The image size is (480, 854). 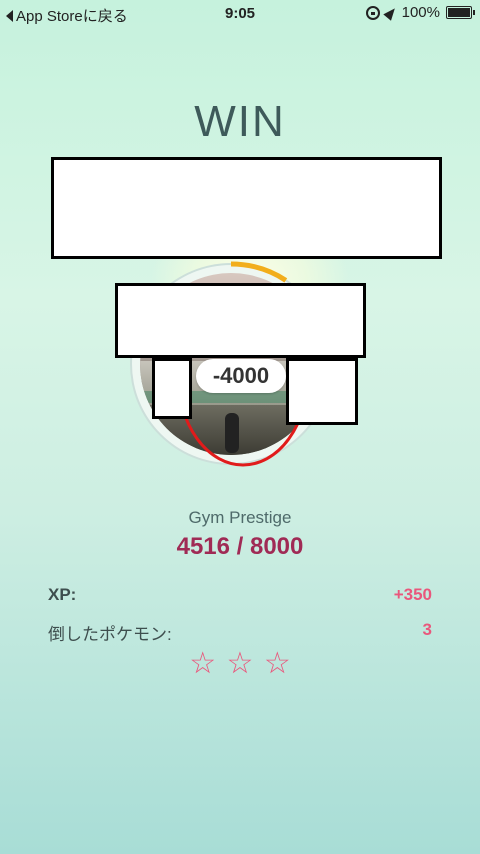 I want to click on xp-value: +350, so click(x=412, y=594).